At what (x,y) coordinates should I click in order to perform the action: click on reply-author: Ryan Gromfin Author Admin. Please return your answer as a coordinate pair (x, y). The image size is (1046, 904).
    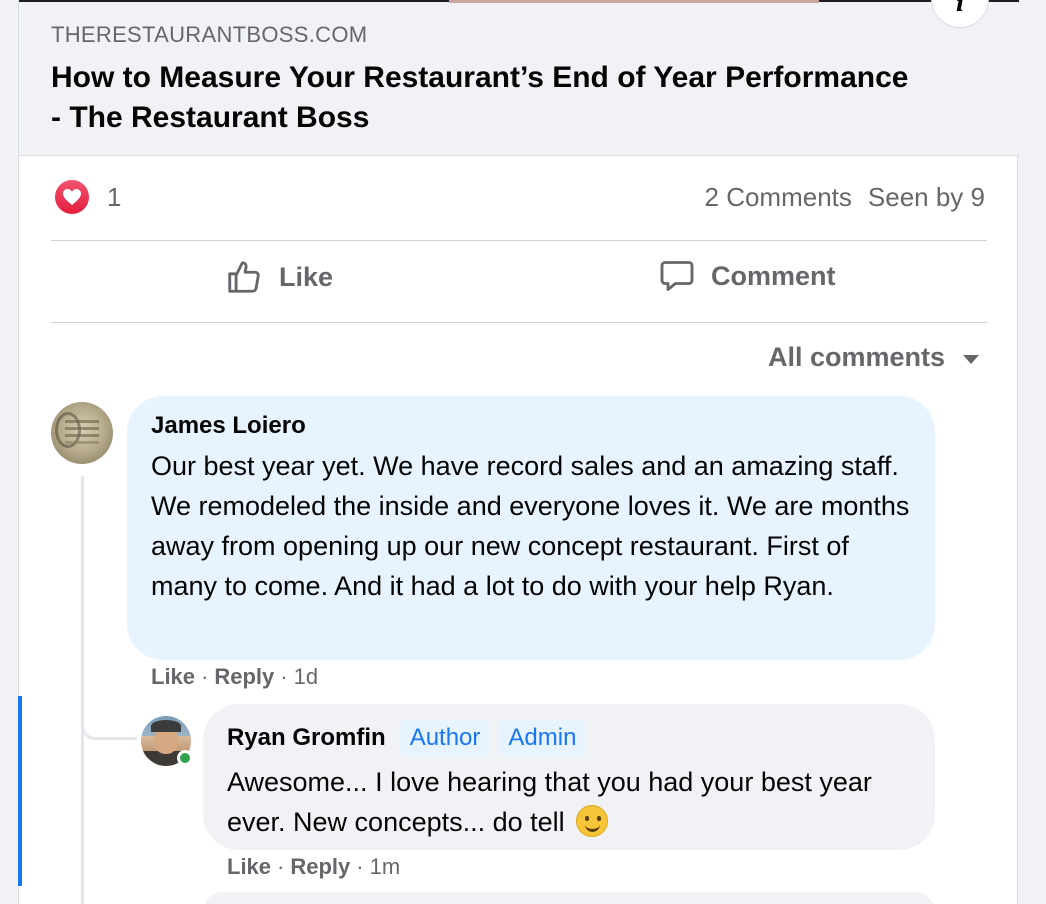
    Looking at the image, I should click on (569, 738).